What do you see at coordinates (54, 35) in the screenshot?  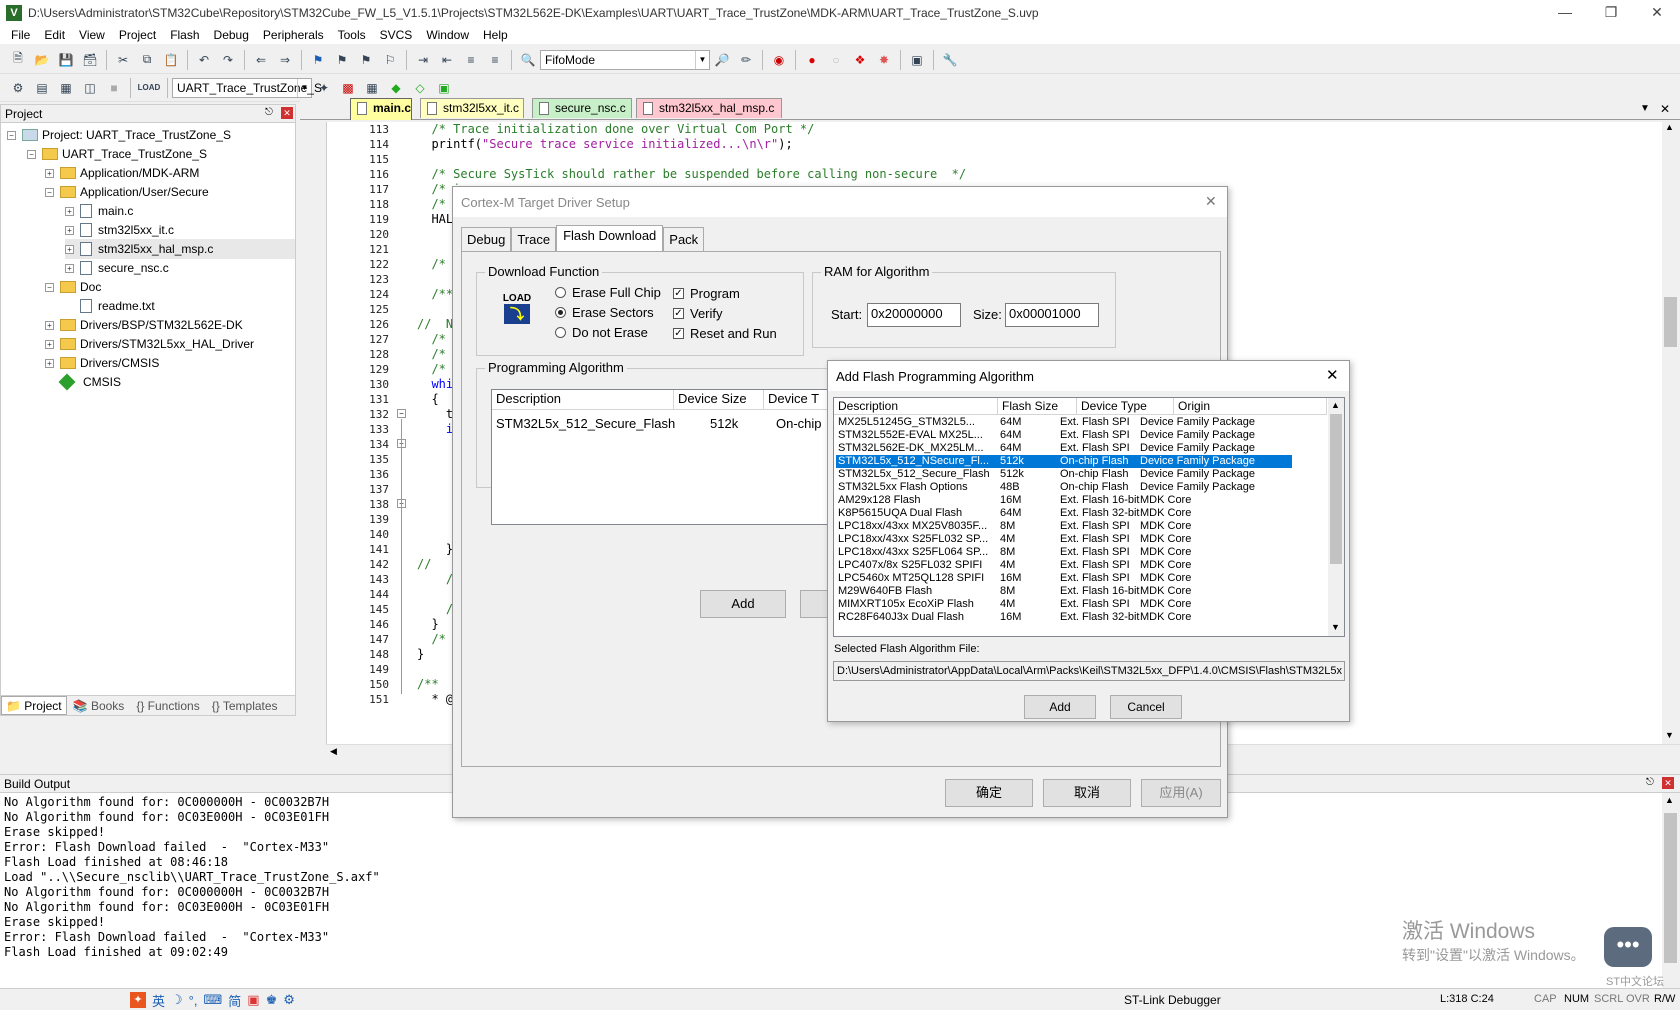 I see `menu-edit: Edit` at bounding box center [54, 35].